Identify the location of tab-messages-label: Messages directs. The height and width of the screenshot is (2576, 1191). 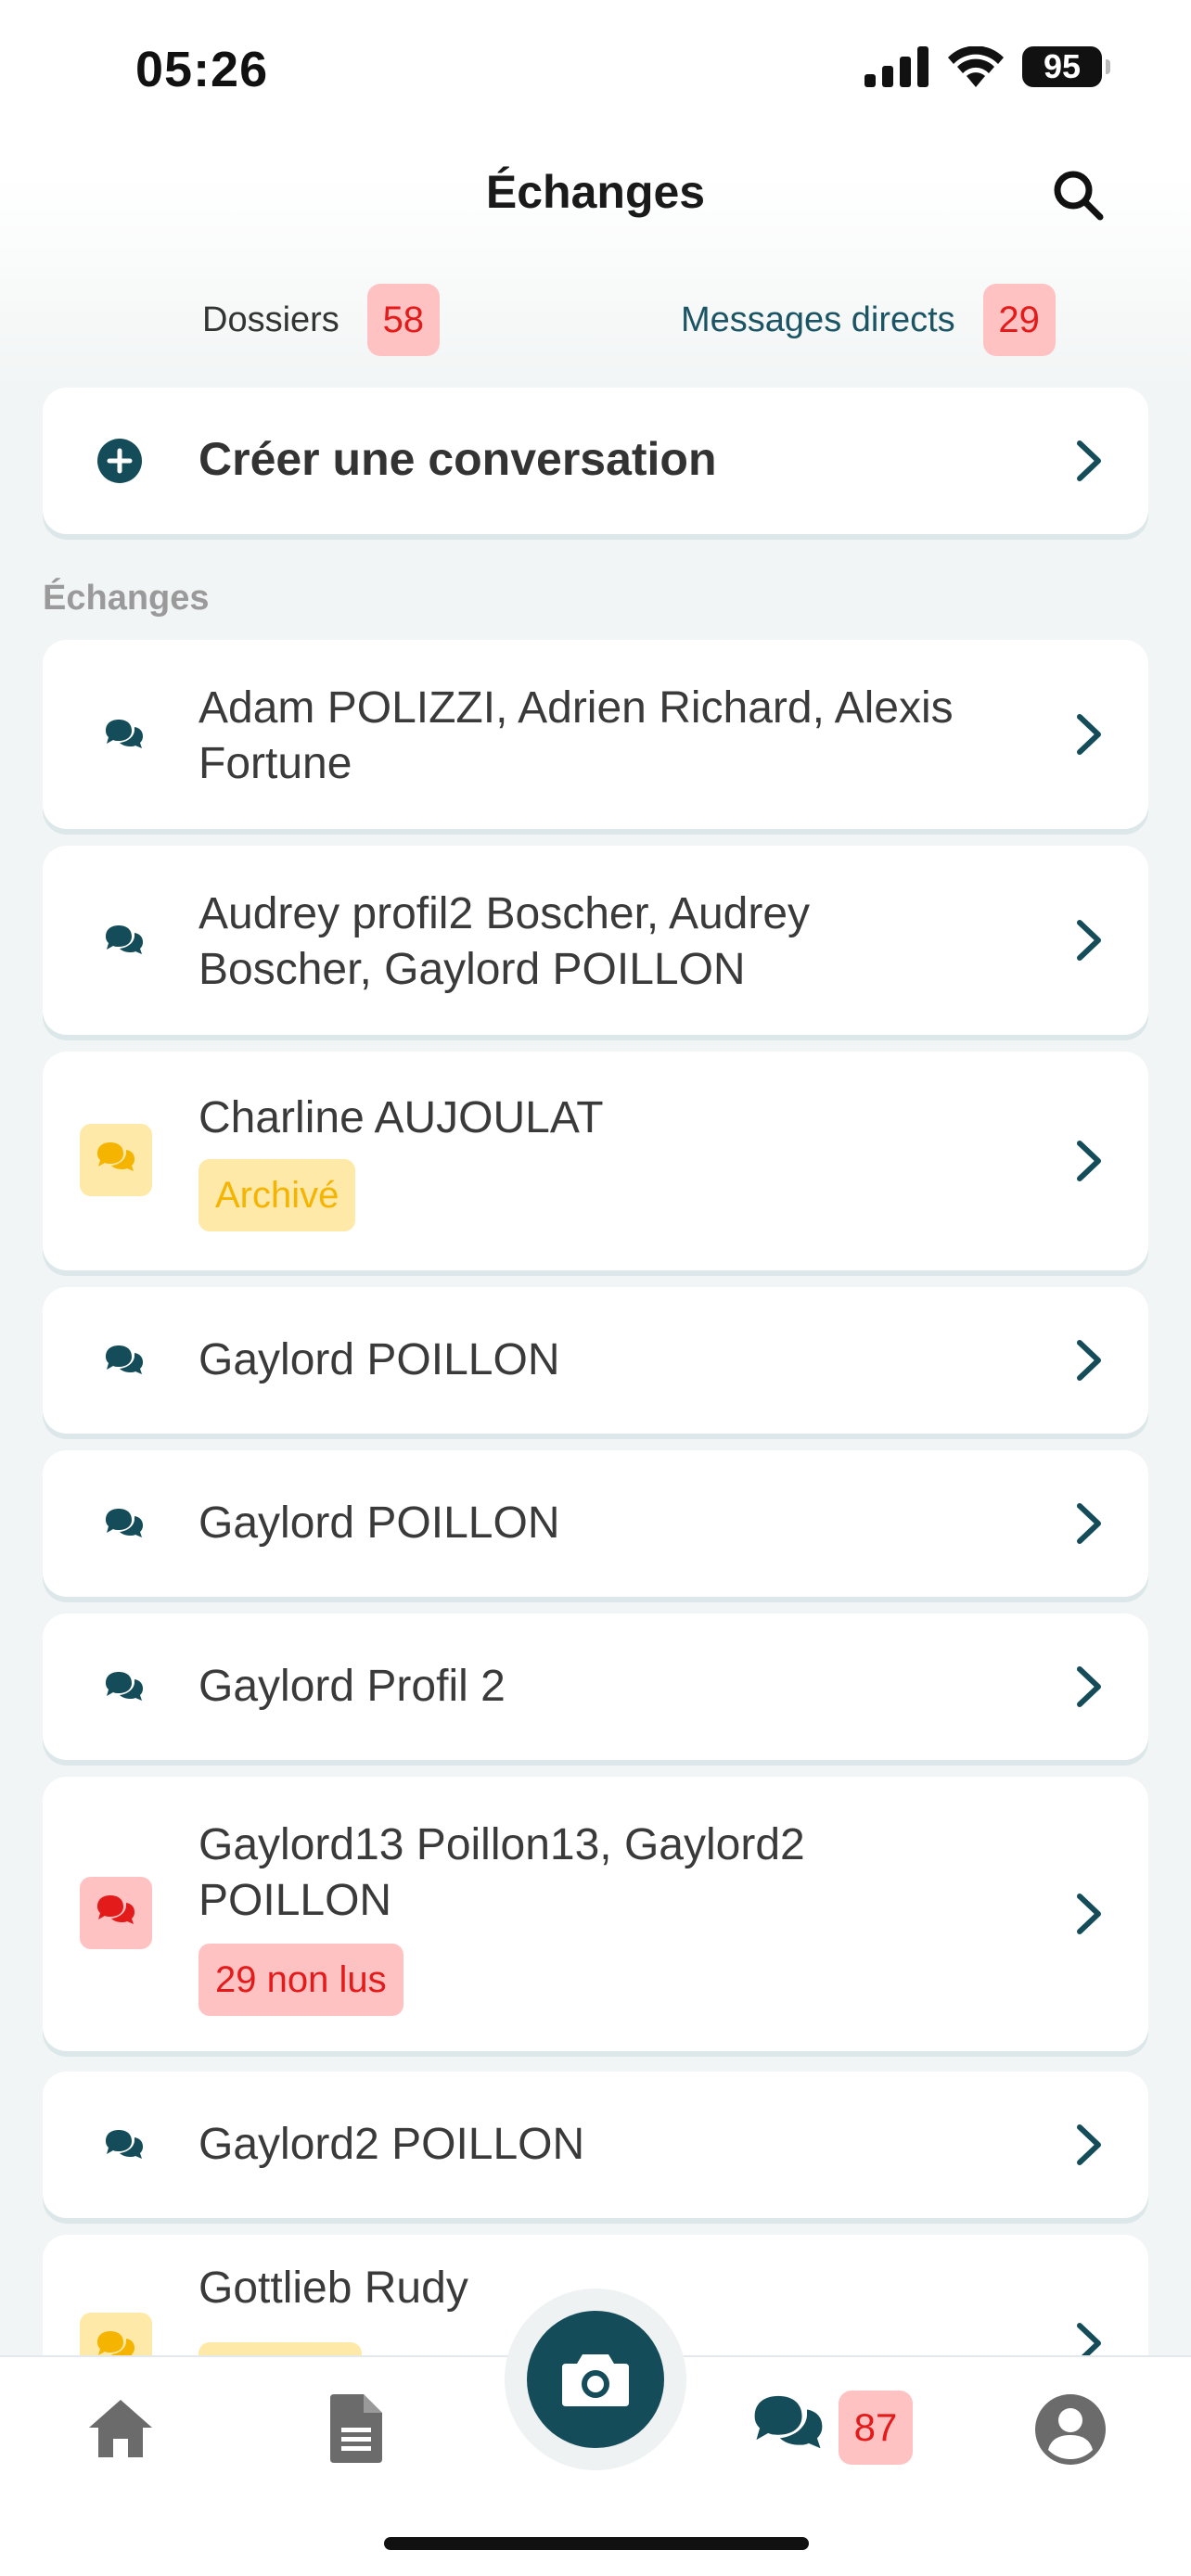
(818, 319).